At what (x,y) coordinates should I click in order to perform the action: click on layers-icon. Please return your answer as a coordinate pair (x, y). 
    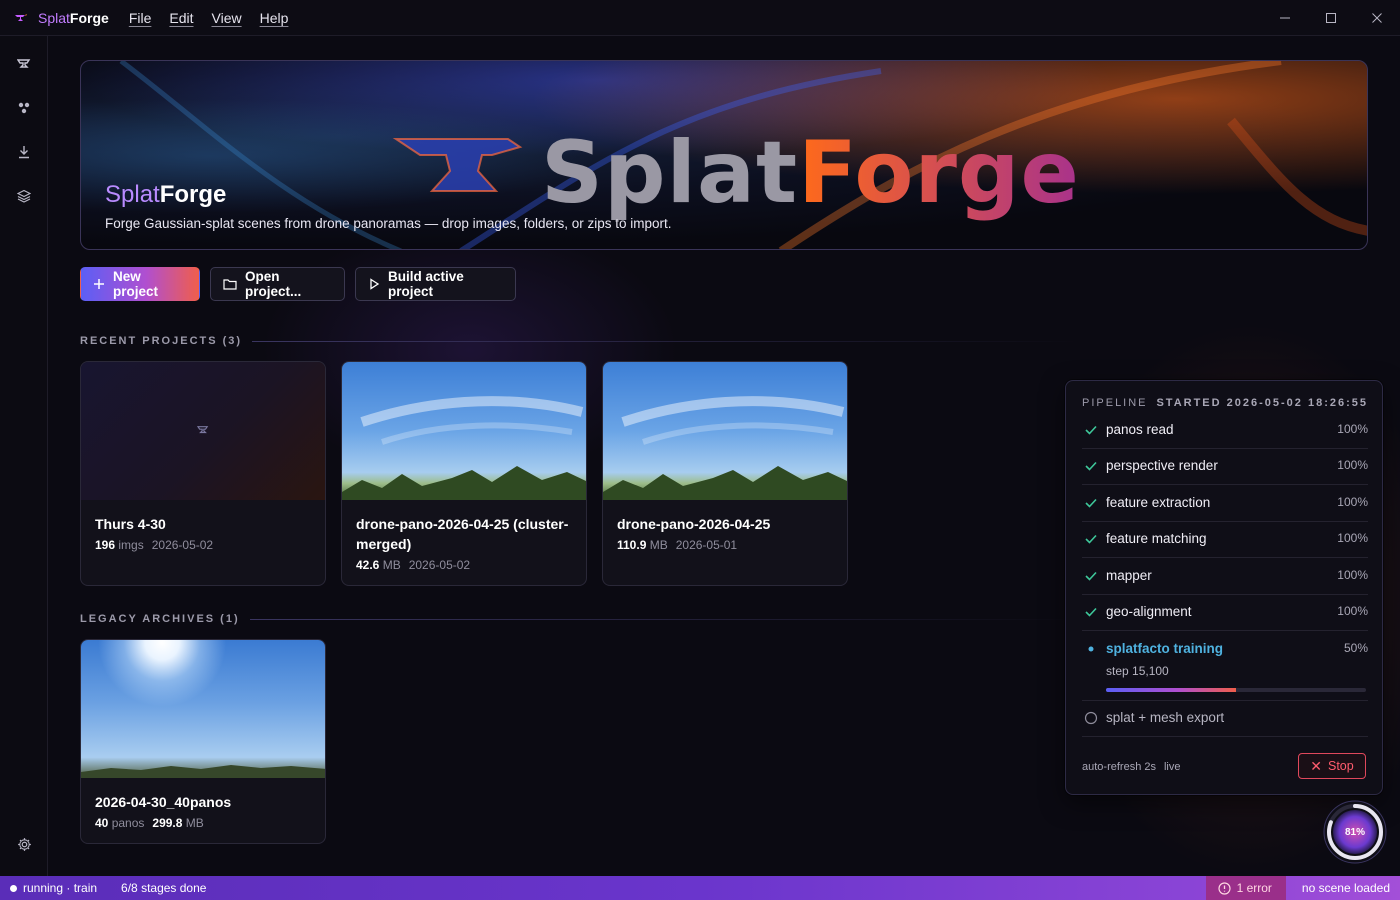
    Looking at the image, I should click on (24, 196).